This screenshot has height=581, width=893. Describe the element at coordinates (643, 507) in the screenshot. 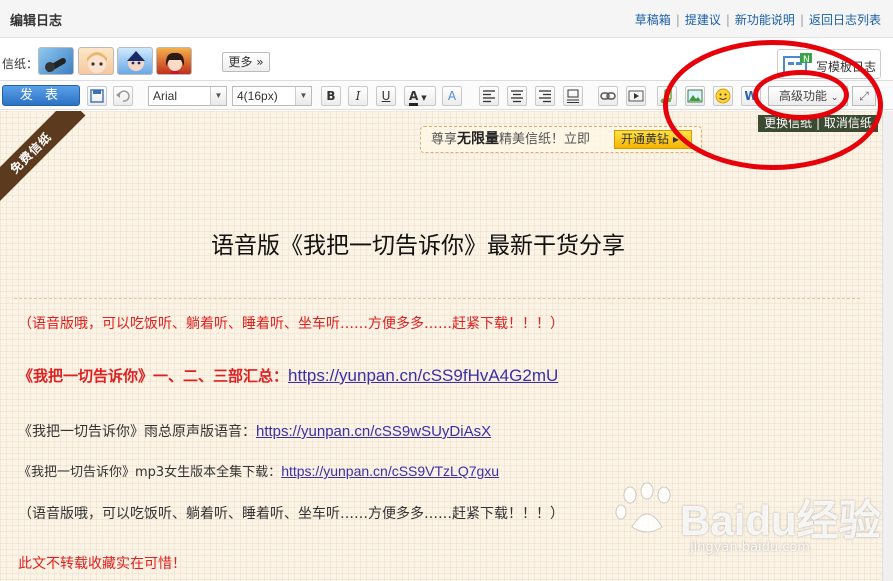

I see `baidu-paw-icon` at that location.